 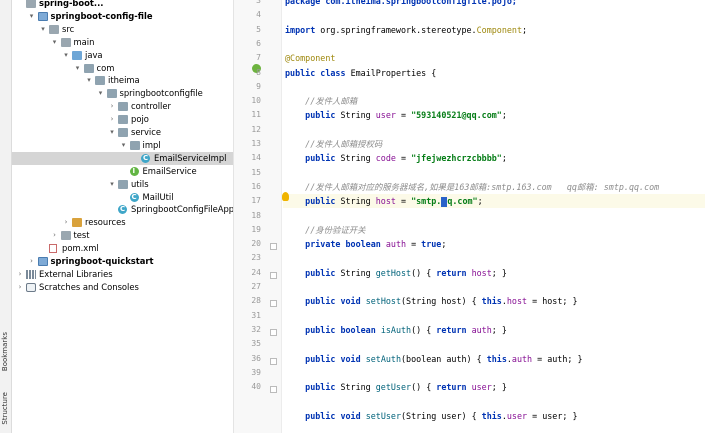 I want to click on tree-item-label: itheima, so click(x=124, y=80).